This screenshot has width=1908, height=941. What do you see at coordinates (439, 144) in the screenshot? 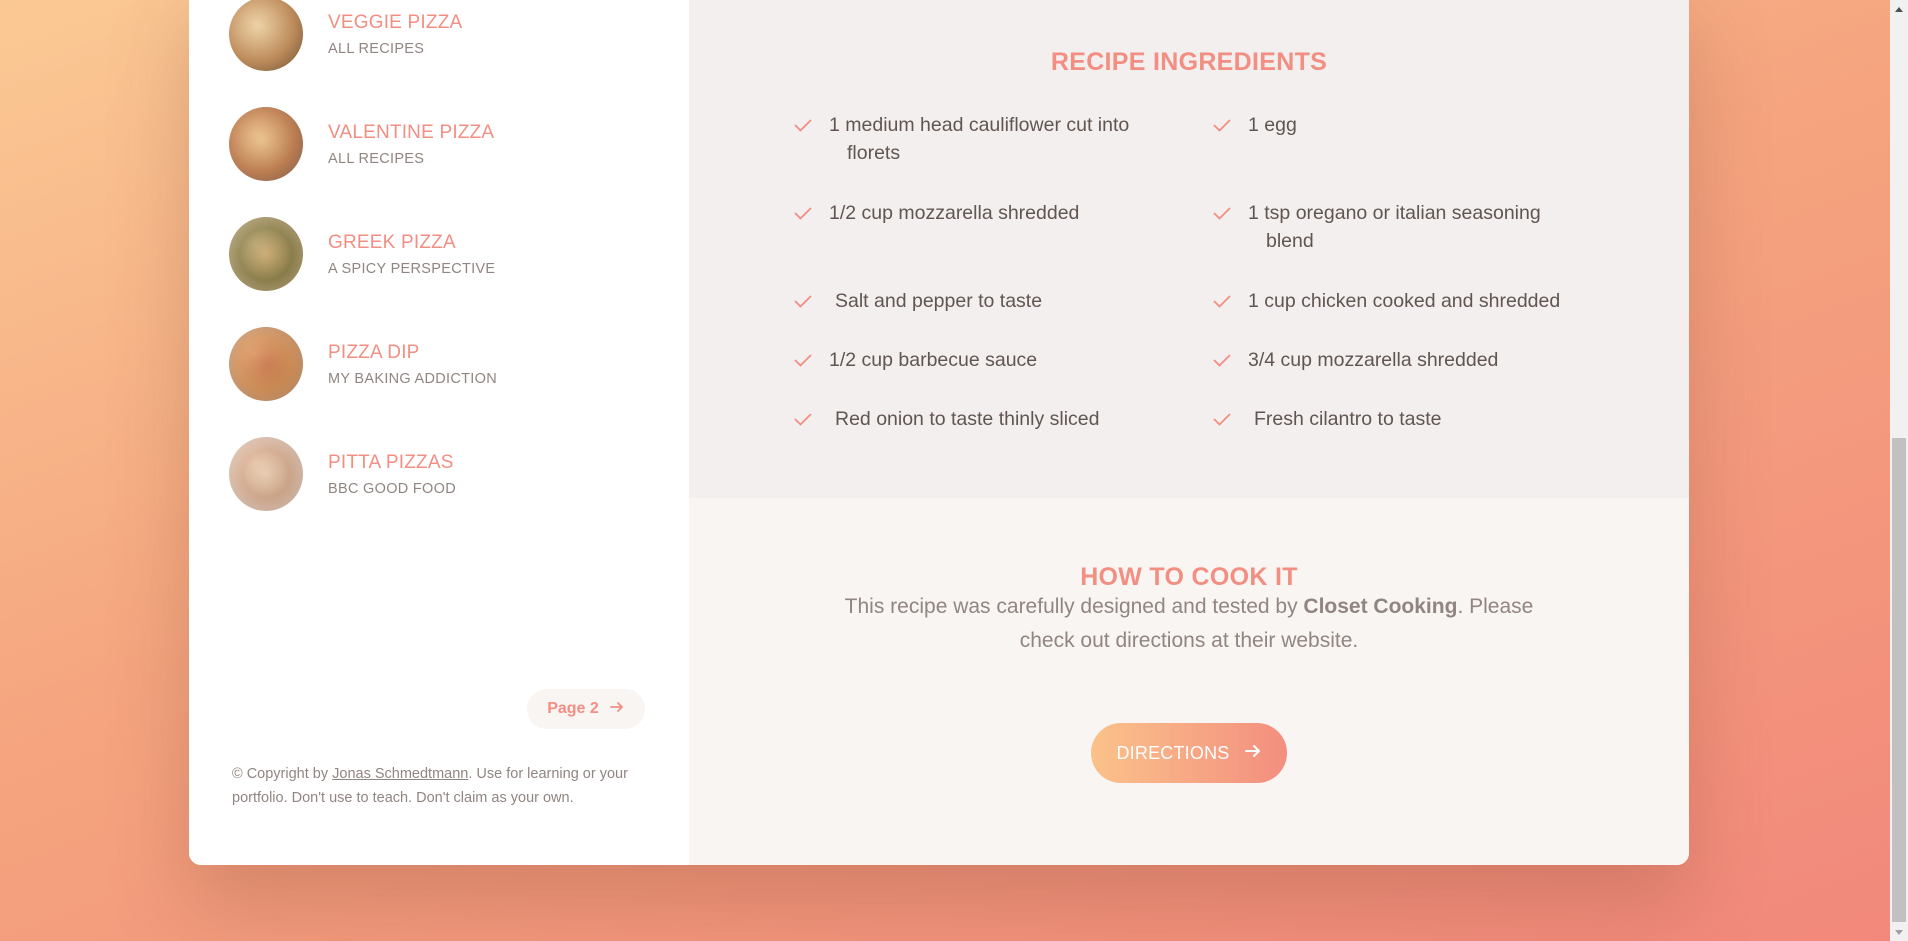
I see `result-item-valentine-pizza: VALENTINE PIZZA ALL RECIPES` at bounding box center [439, 144].